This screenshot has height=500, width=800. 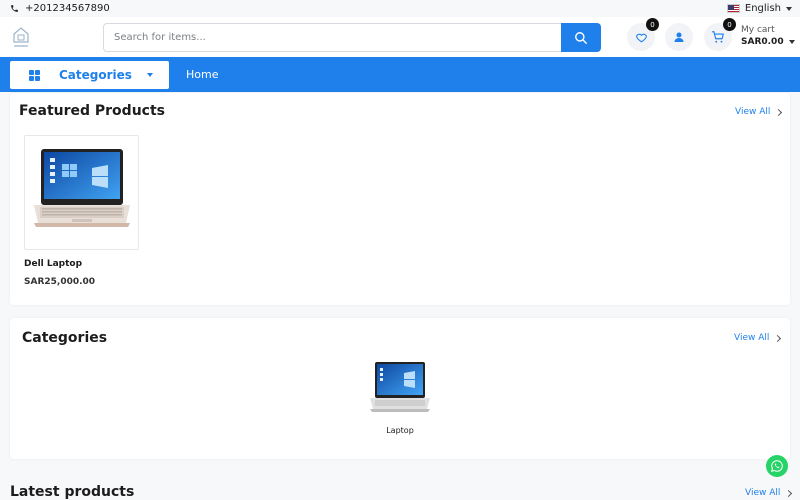 I want to click on cart-button: 0, so click(x=720, y=34).